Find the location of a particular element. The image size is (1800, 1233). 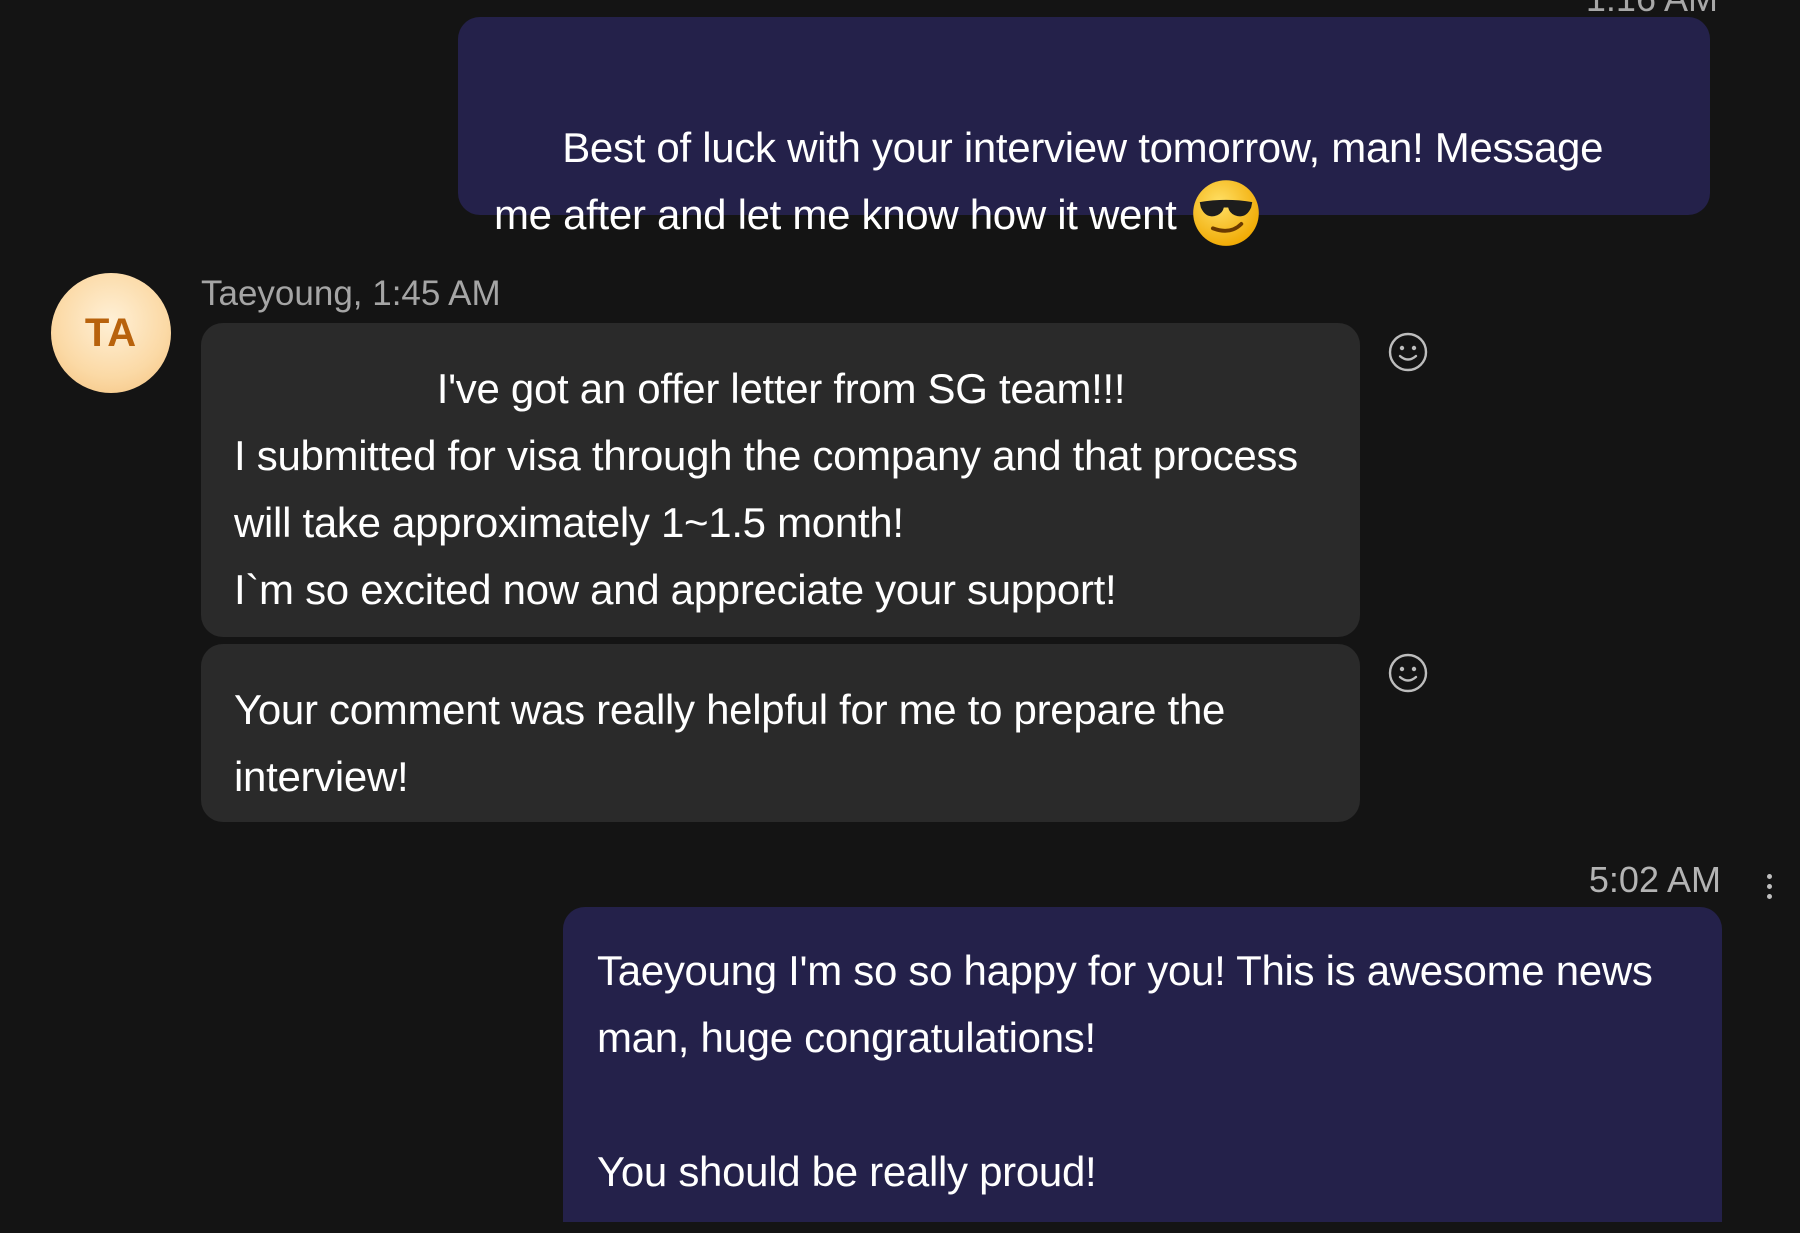

message-line is located at coordinates (1141, 1104).